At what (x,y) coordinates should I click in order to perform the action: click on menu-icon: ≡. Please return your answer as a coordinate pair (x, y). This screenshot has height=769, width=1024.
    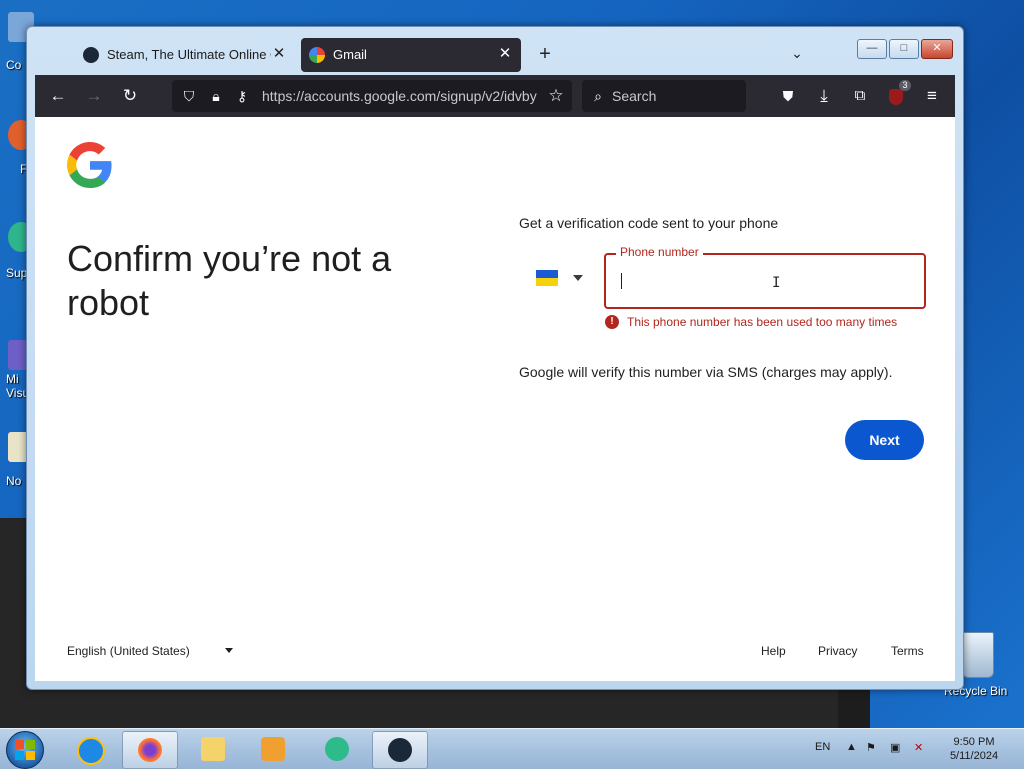
    Looking at the image, I should click on (932, 96).